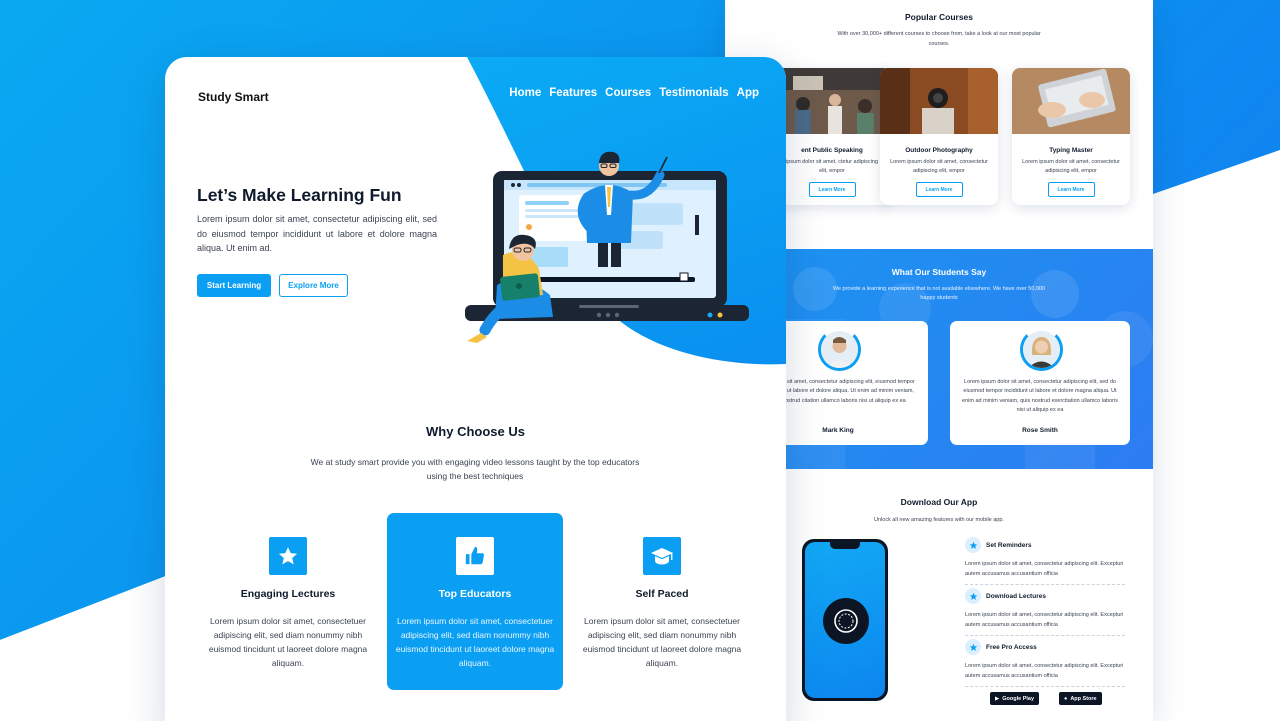 Image resolution: width=1280 pixels, height=721 pixels. What do you see at coordinates (573, 93) in the screenshot?
I see `nav-features: Features` at bounding box center [573, 93].